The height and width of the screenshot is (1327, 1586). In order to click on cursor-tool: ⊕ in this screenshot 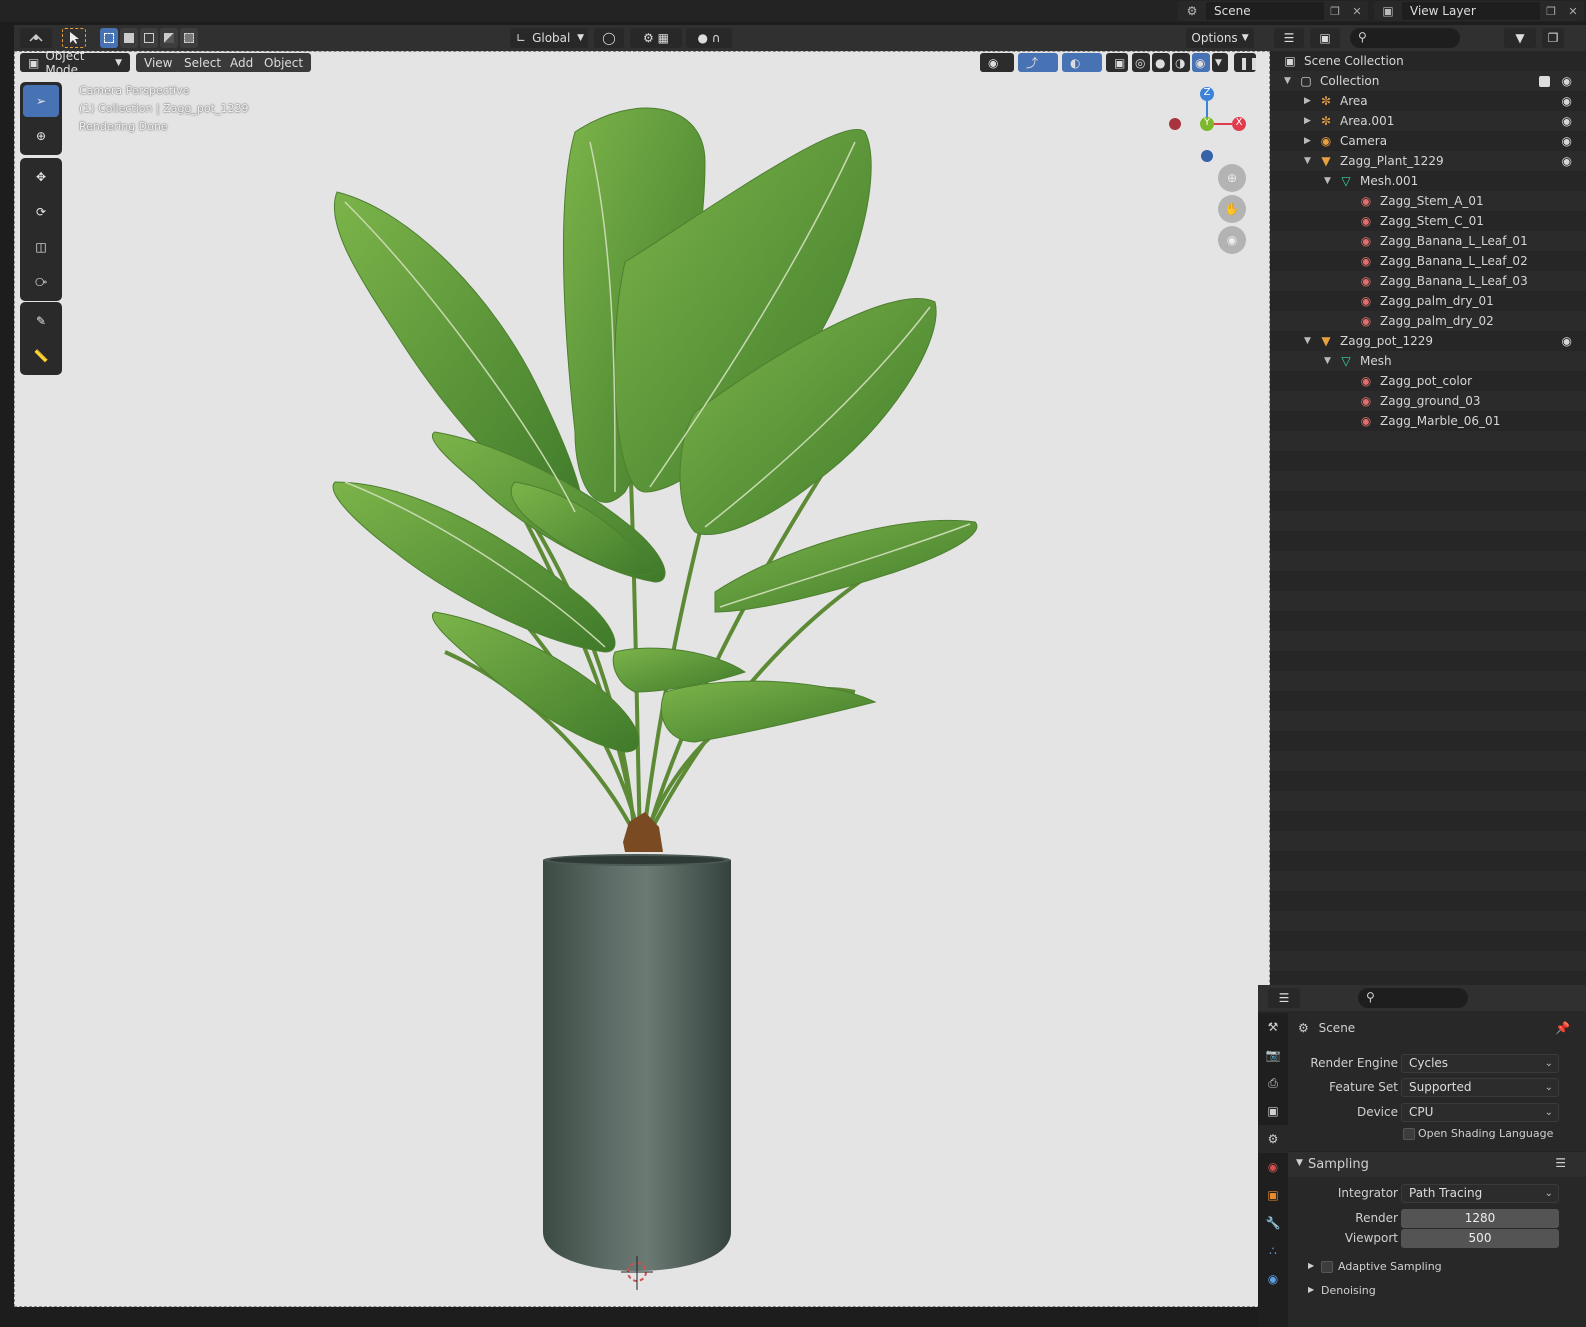, I will do `click(41, 136)`.